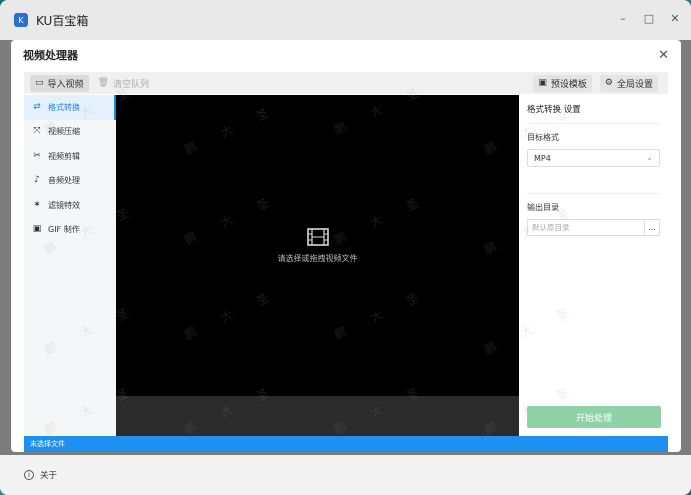  What do you see at coordinates (39, 82) in the screenshot?
I see `folder-icon: ▭` at bounding box center [39, 82].